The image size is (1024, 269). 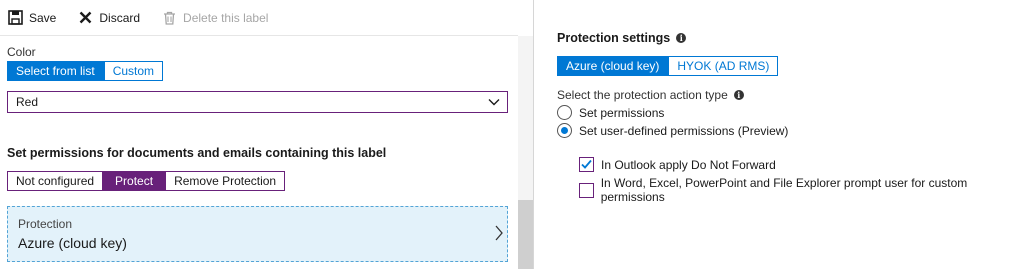 What do you see at coordinates (169, 18) in the screenshot?
I see `trash-icon` at bounding box center [169, 18].